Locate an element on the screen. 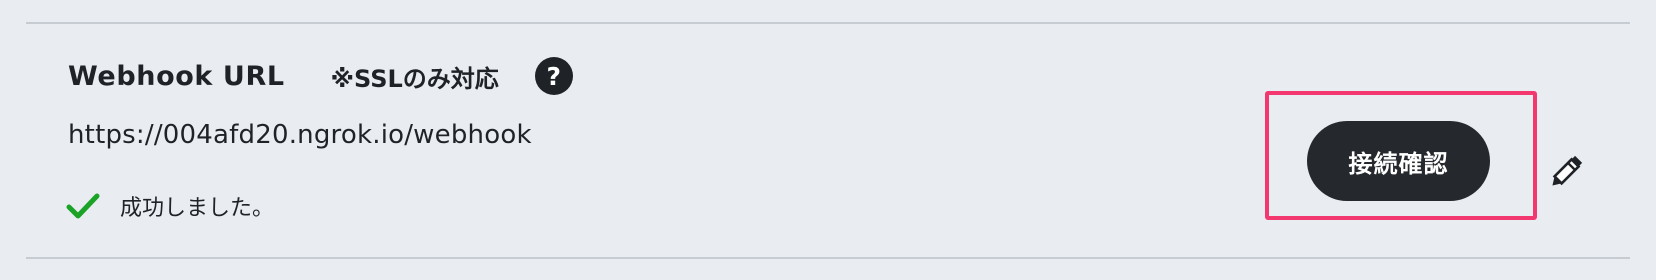  pencil-icon is located at coordinates (1568, 170).